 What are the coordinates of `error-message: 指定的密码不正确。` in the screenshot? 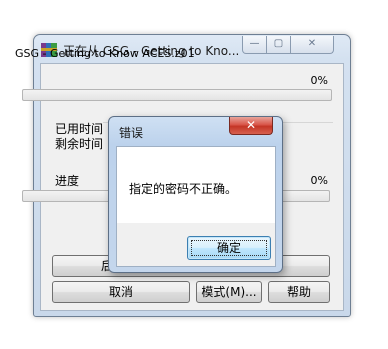 It's located at (183, 189).